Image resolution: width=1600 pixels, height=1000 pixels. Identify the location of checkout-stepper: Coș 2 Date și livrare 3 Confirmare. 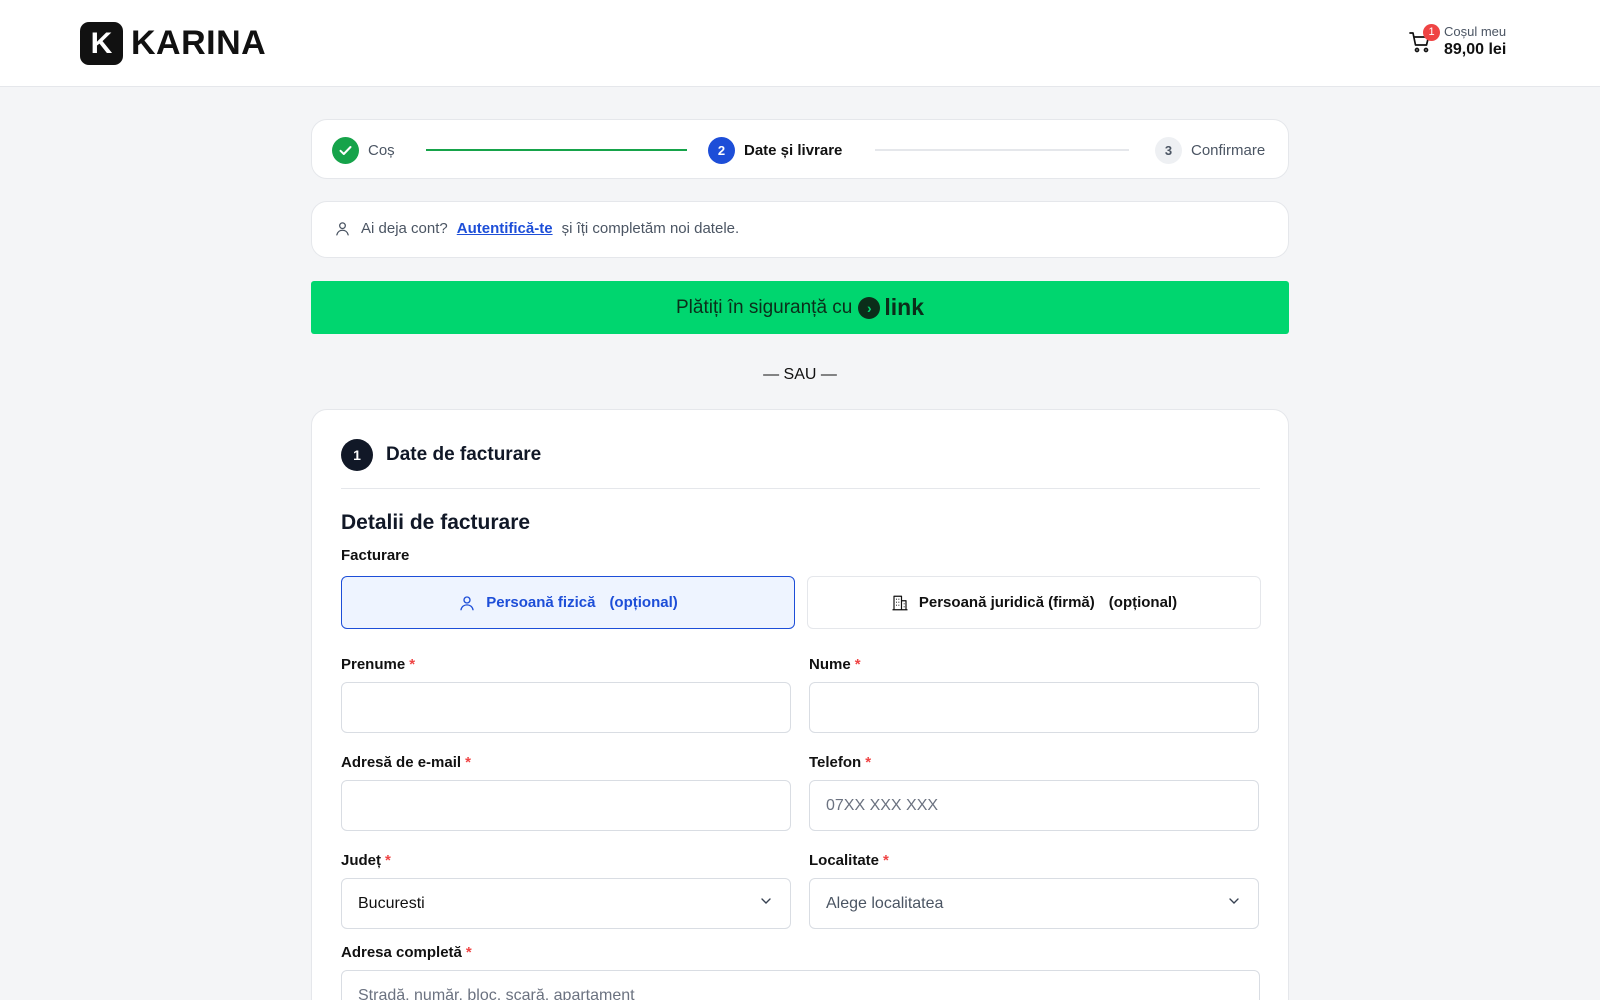
(800, 149).